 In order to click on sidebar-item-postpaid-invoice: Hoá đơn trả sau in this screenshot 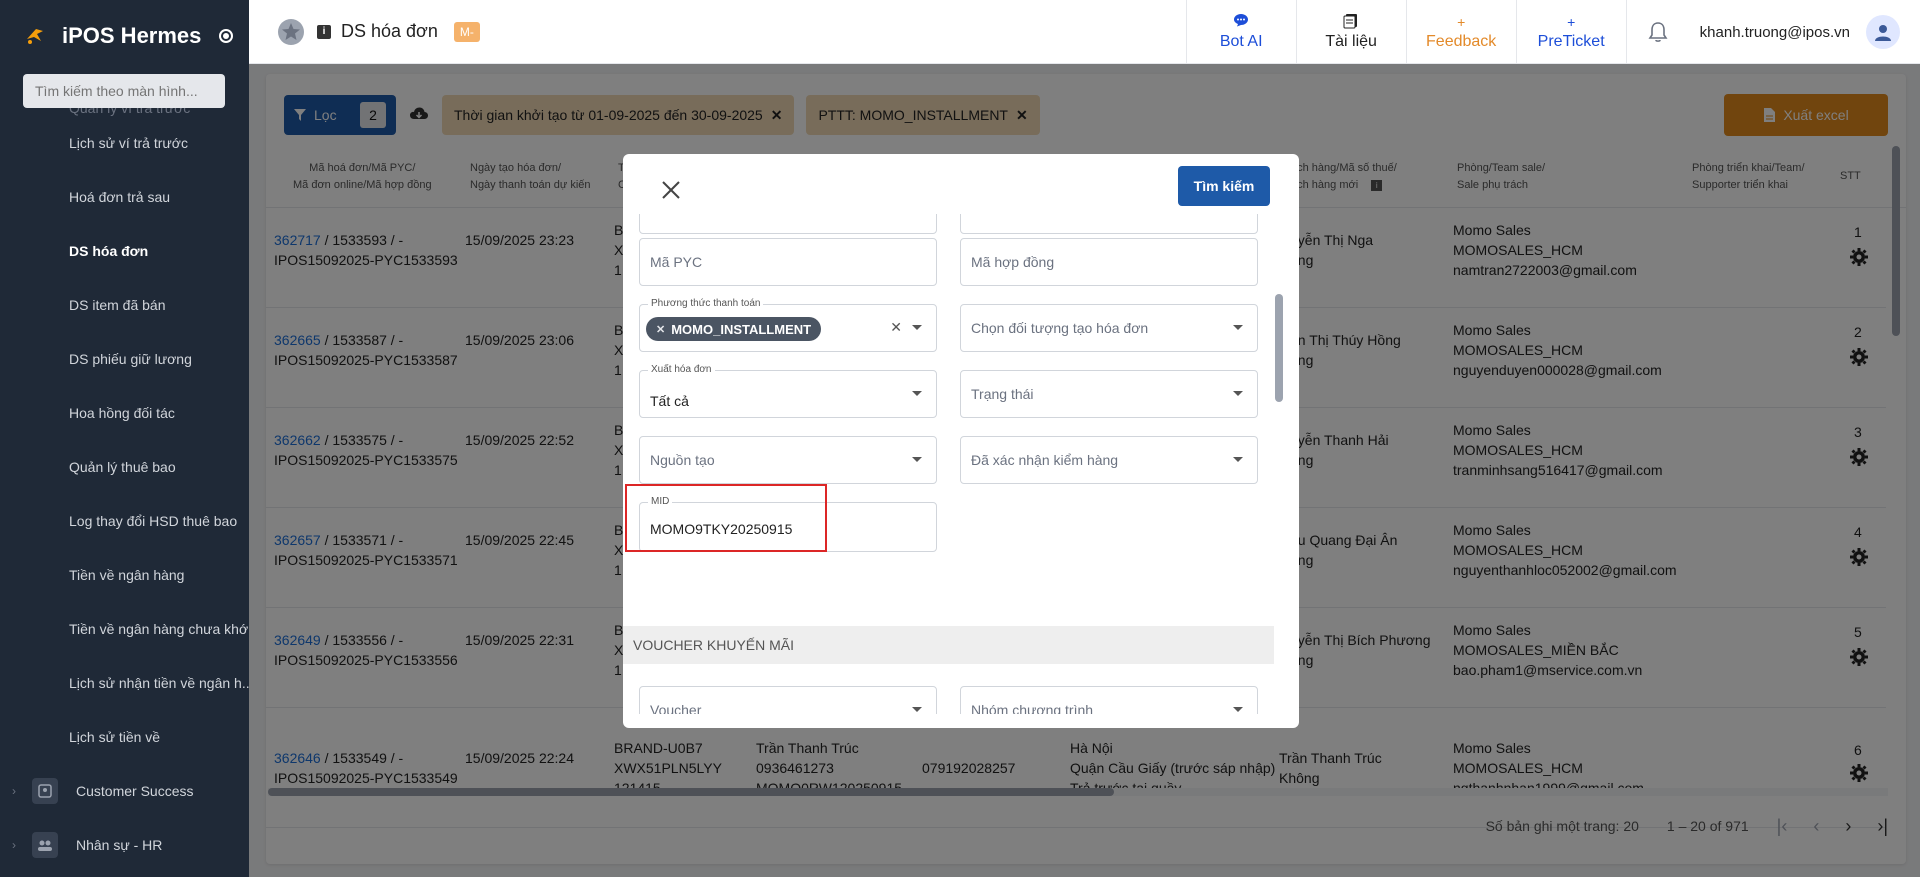, I will do `click(124, 197)`.